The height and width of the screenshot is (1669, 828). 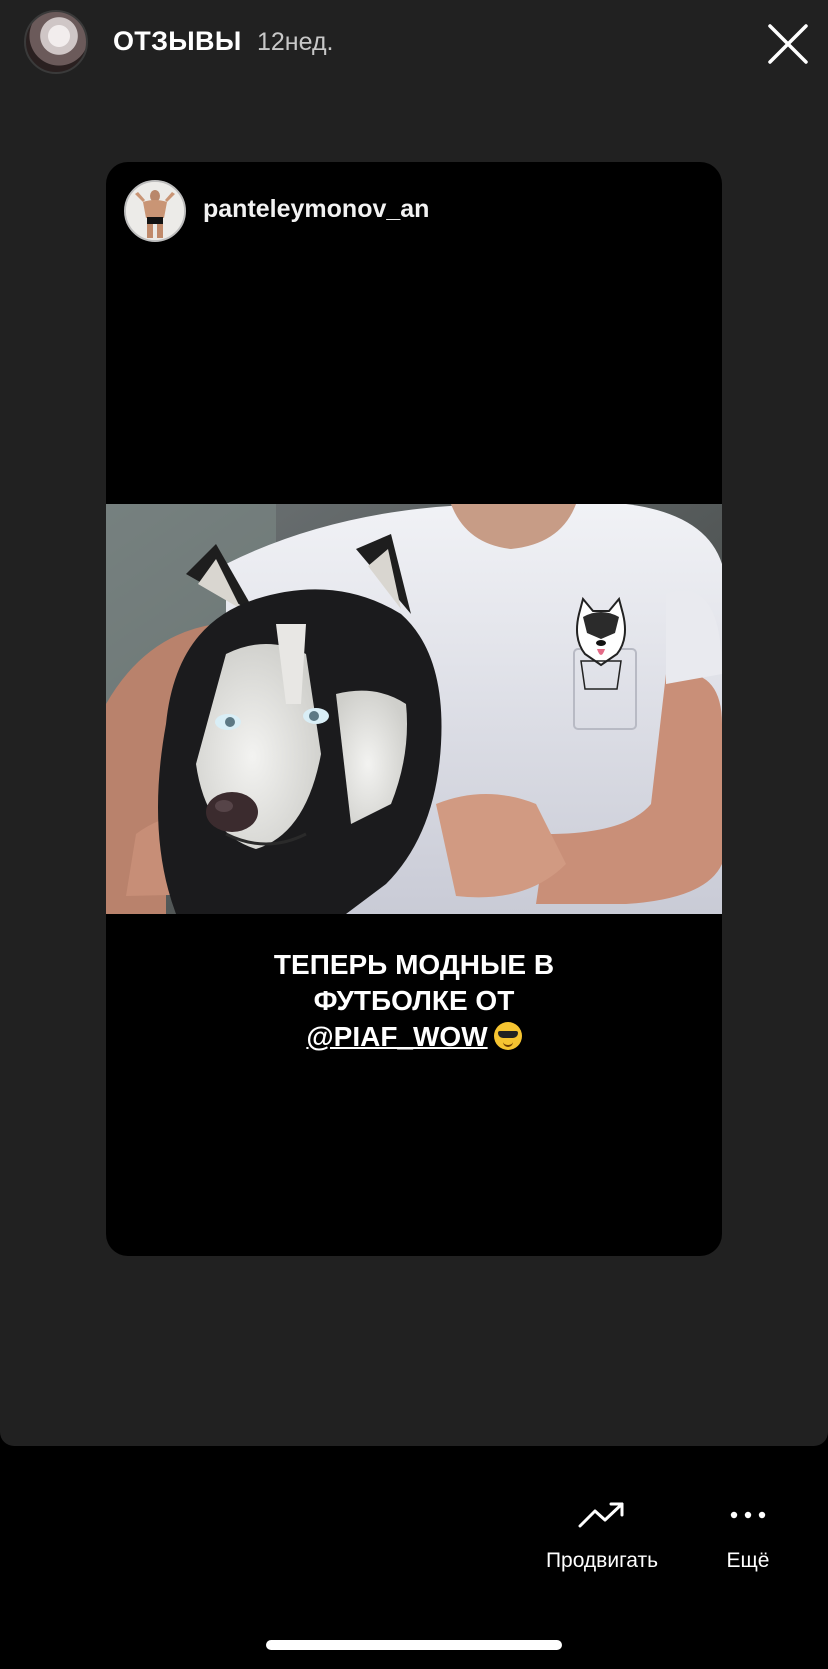 I want to click on home-indicator, so click(x=414, y=1645).